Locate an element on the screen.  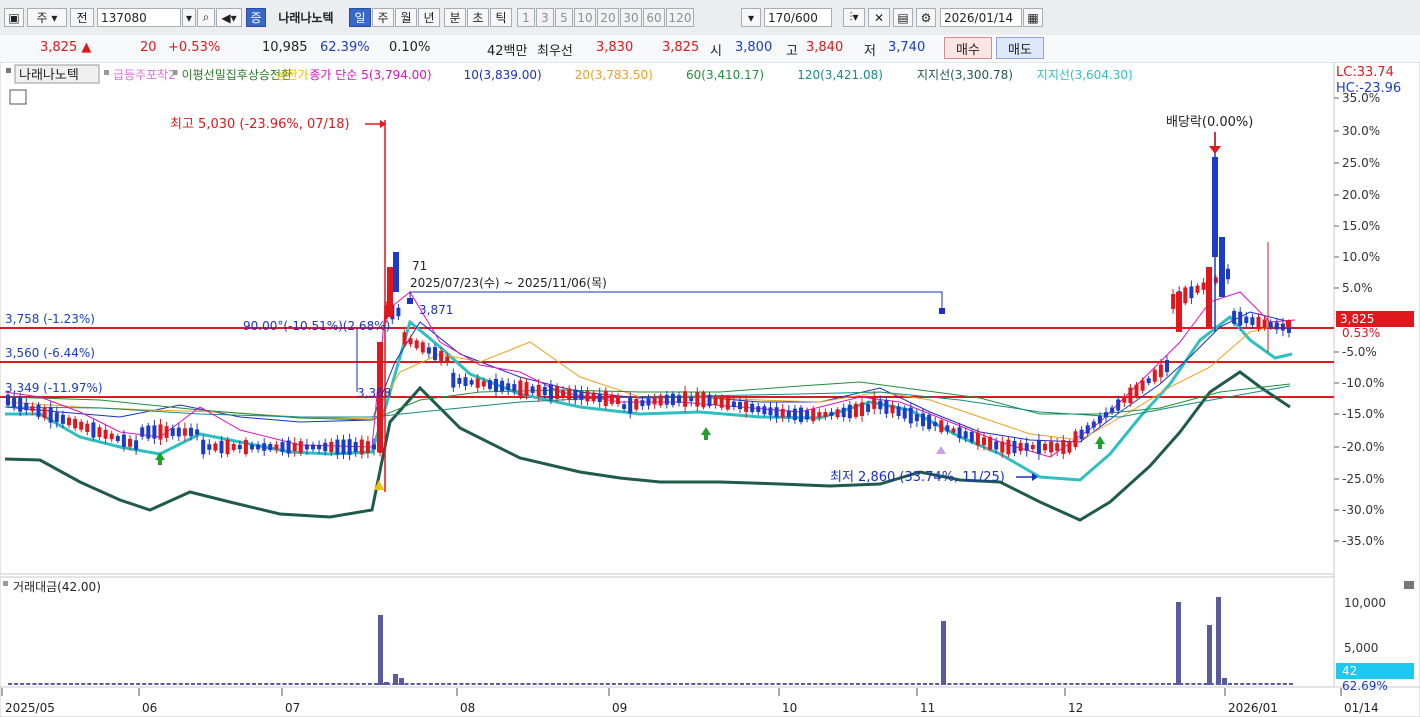
count-input: 170/600 is located at coordinates (798, 17).